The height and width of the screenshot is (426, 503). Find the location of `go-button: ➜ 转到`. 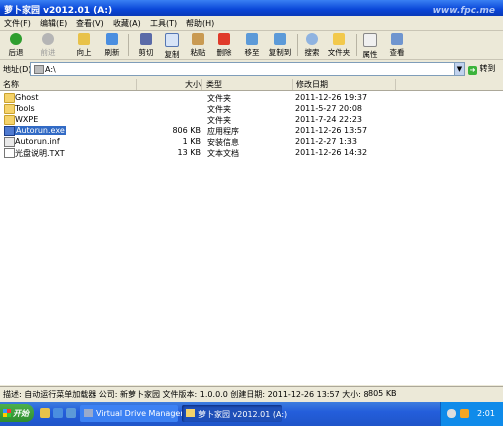

go-button: ➜ 转到 is located at coordinates (482, 69).